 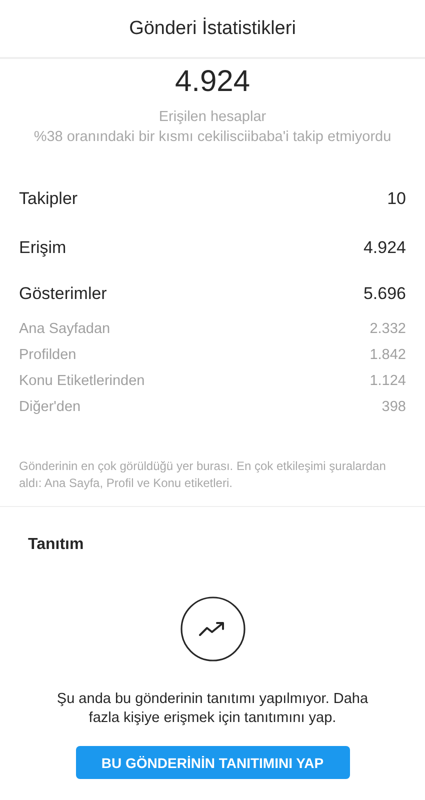 What do you see at coordinates (213, 709) in the screenshot?
I see `promotion-message: Şu anda bu gönderinin tanıtımı yapılmıyor. Daha fazla kişiye erişmek için tanıtımını yap.` at bounding box center [213, 709].